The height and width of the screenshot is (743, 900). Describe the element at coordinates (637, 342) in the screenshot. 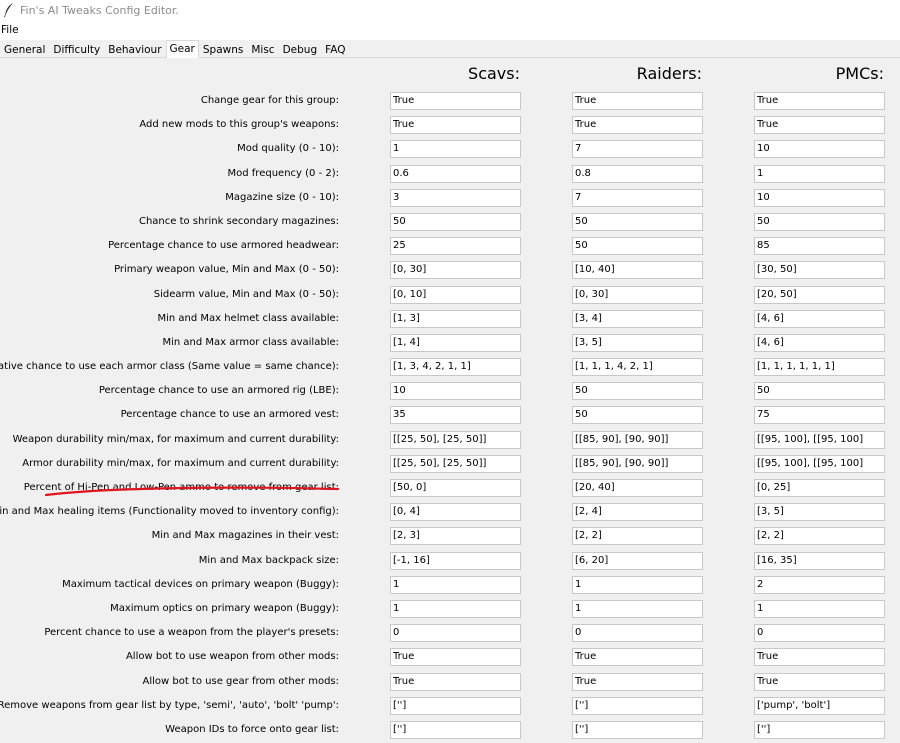

I see `raiders-value-field: [3, 5]` at that location.